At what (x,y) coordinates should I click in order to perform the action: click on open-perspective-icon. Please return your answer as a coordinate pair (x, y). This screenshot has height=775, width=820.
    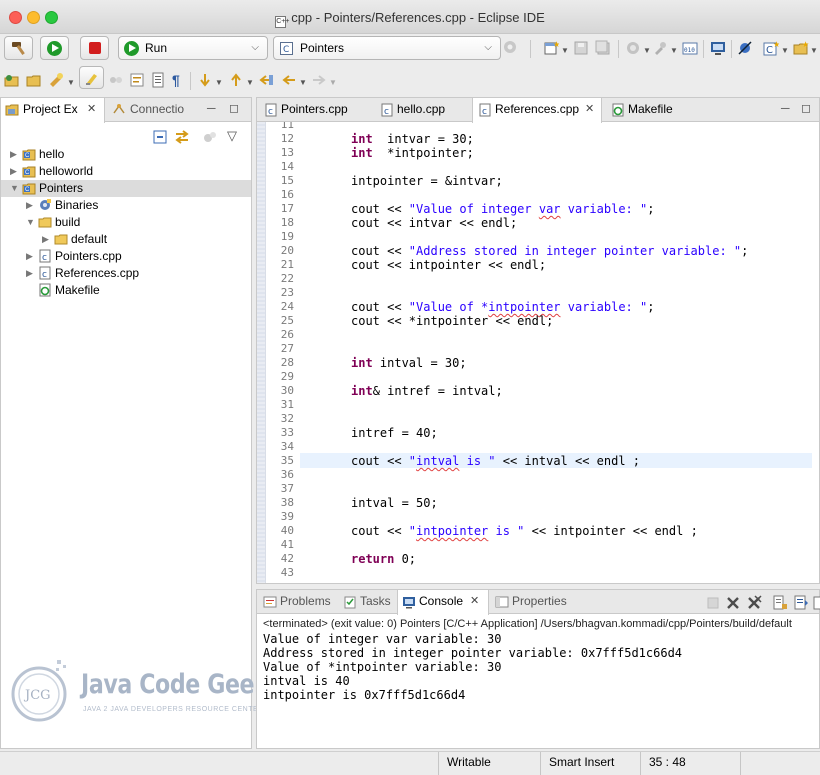
    Looking at the image, I should click on (12, 80).